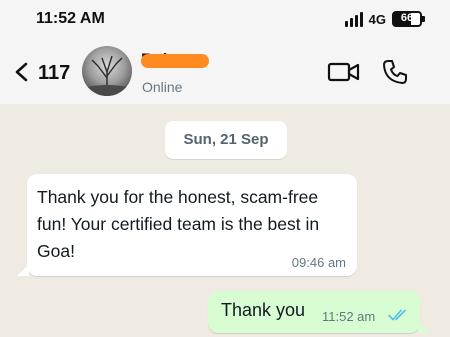 This screenshot has width=450, height=337. I want to click on message-time: 09:46 am, so click(318, 262).